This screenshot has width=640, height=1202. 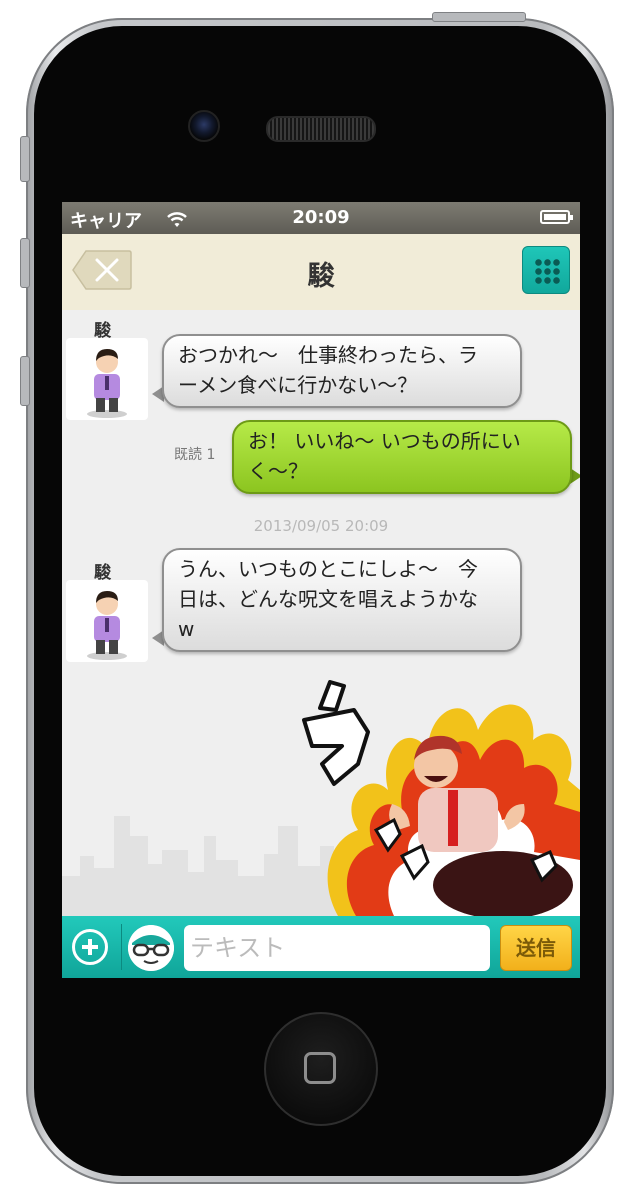 I want to click on menu-grid-button, so click(x=546, y=270).